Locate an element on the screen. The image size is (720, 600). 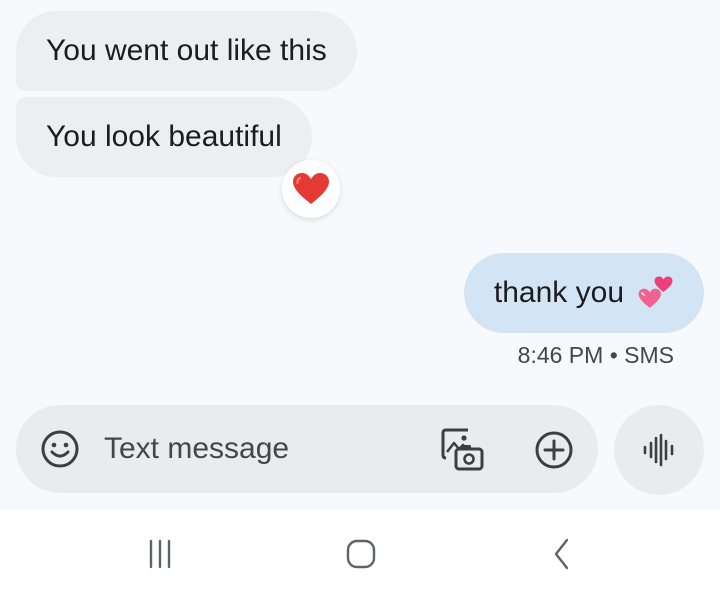
text-message-input is located at coordinates (254, 449).